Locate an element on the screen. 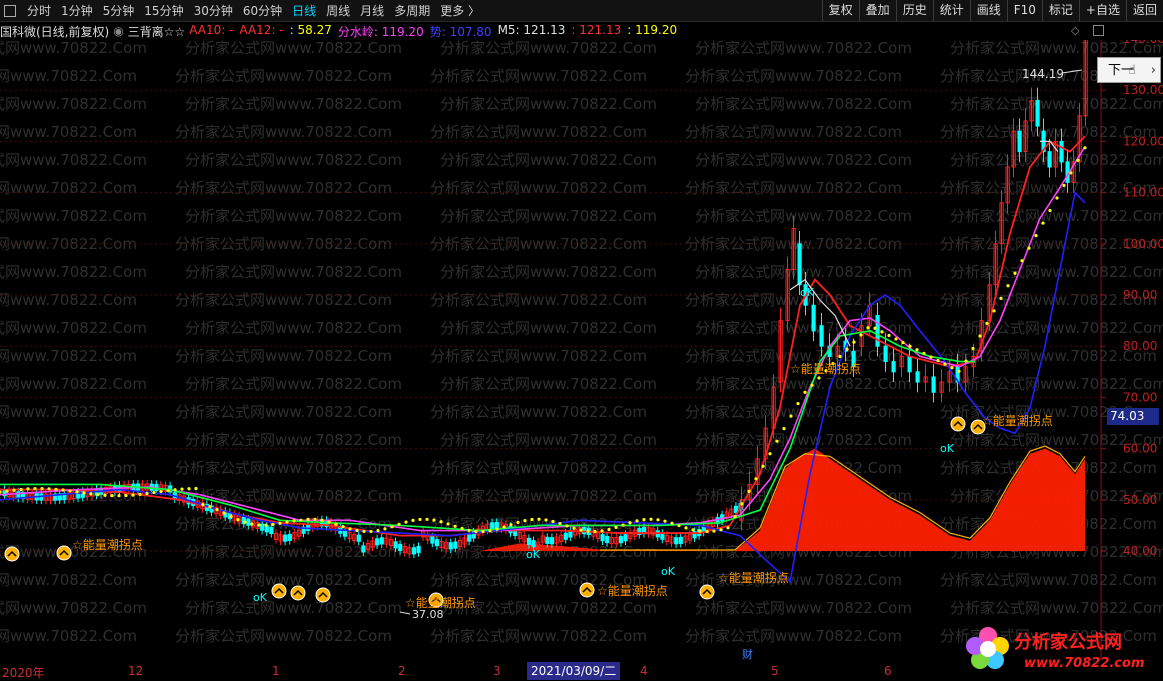 The width and height of the screenshot is (1163, 681). period-tabs: 分时 1分钟 5分钟 15分钟 30分钟 60分钟 日线 周线 月线 多周期 更多 〉 is located at coordinates (253, 10).